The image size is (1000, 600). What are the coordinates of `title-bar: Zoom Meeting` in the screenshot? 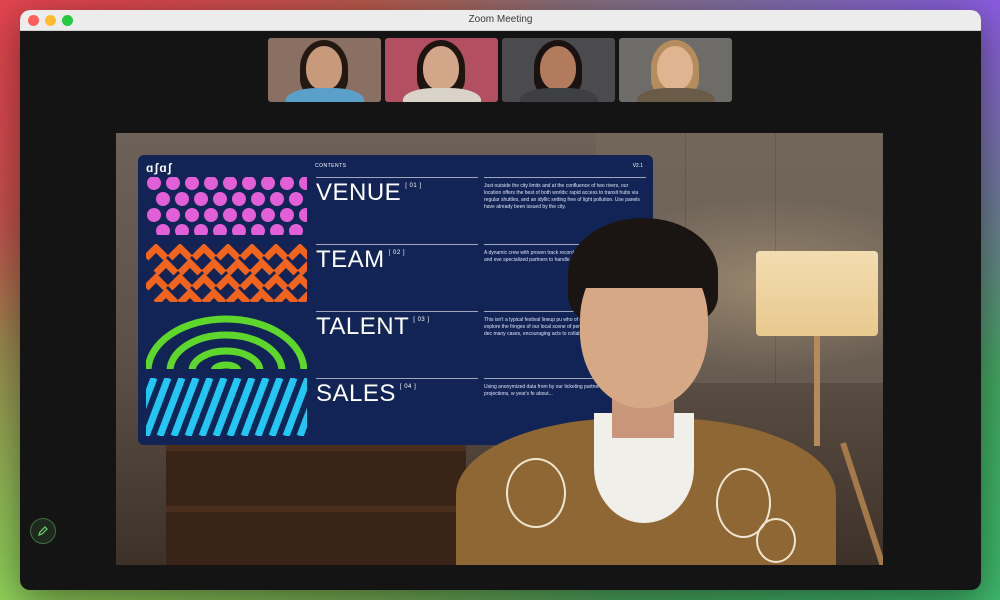 It's located at (500, 20).